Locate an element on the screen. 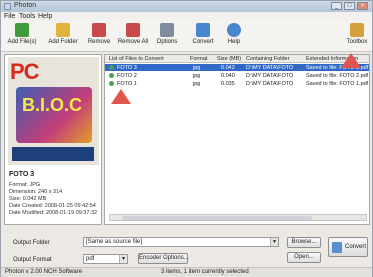 The height and width of the screenshot is (277, 373). row-info: Saved to file: FOTO 1.pdf is located at coordinates (337, 84).